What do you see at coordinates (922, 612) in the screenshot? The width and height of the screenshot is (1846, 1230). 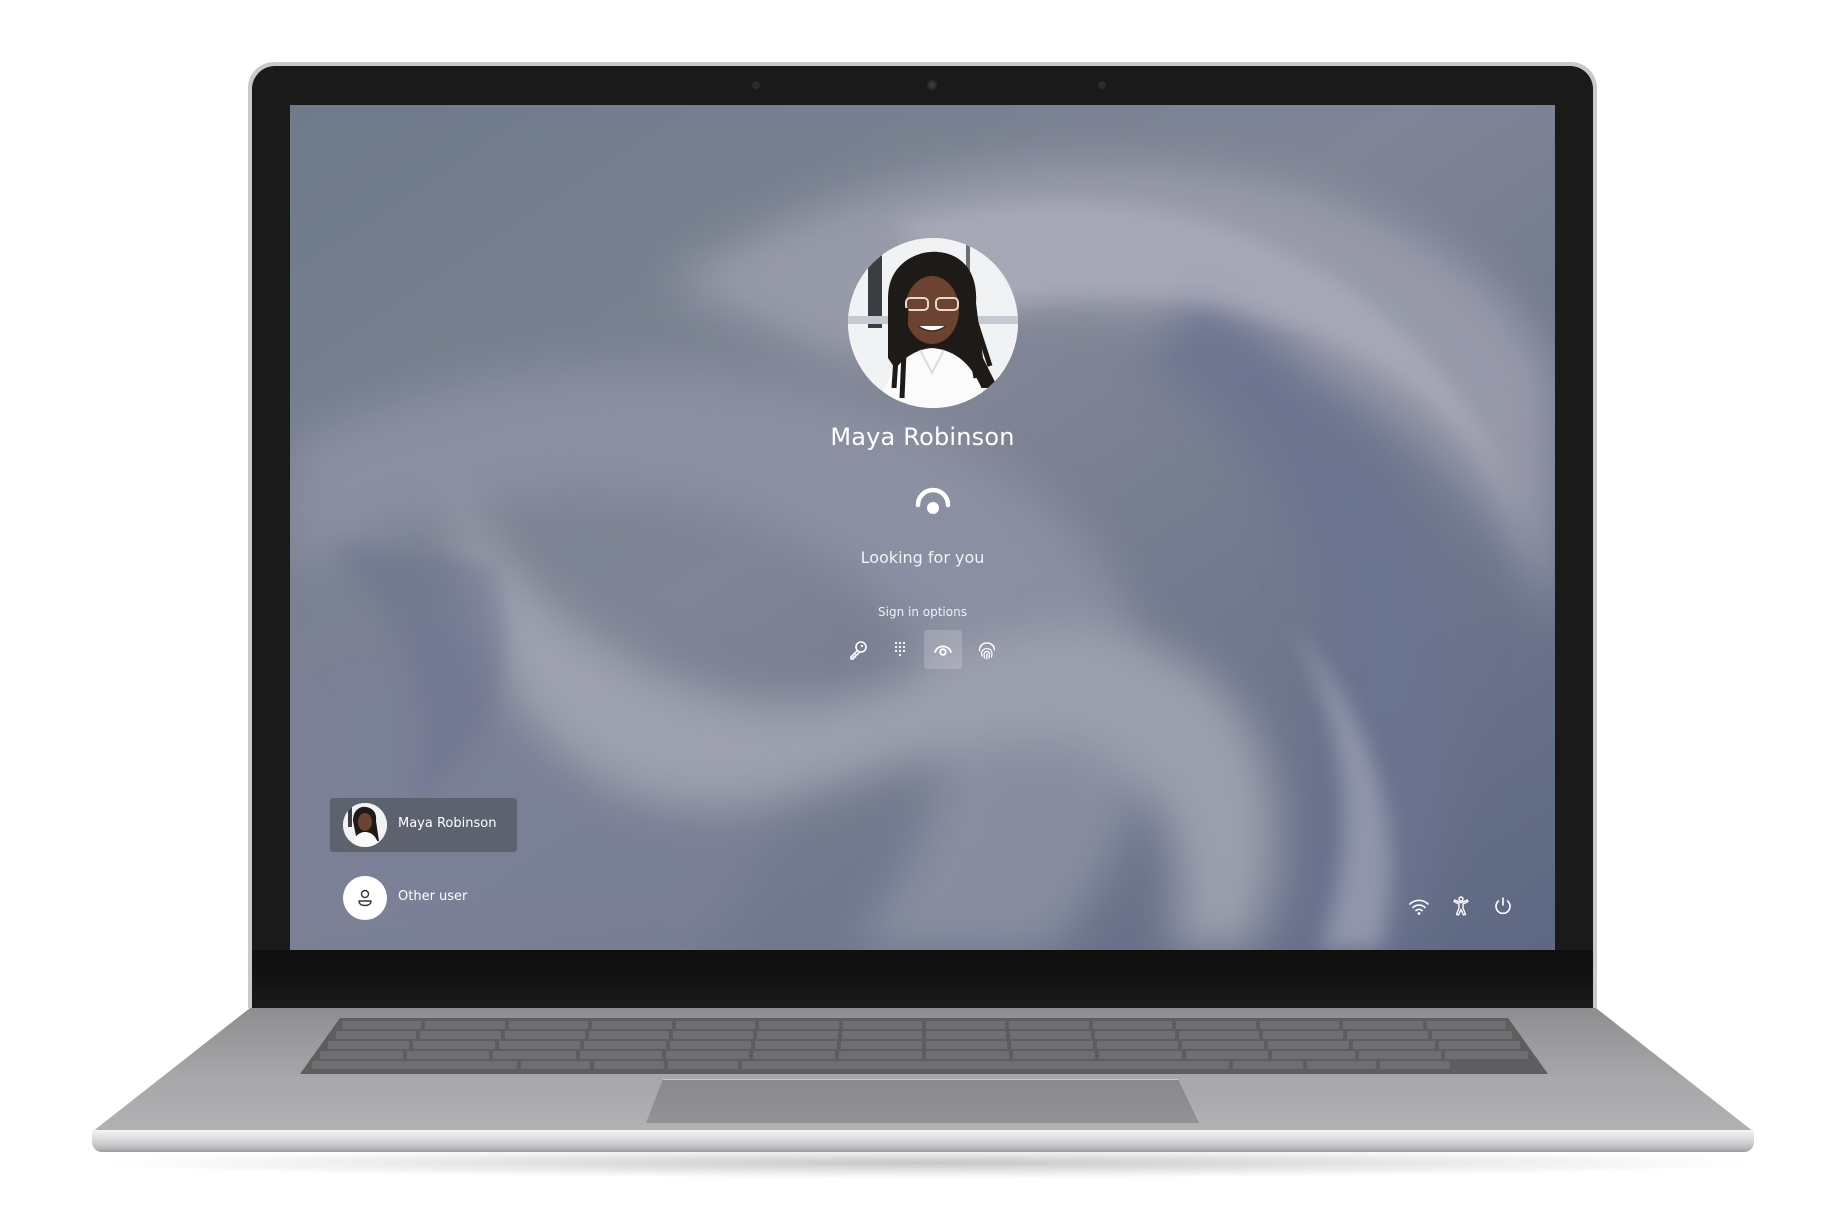 I see `sign-in-options-label: Sign in options` at bounding box center [922, 612].